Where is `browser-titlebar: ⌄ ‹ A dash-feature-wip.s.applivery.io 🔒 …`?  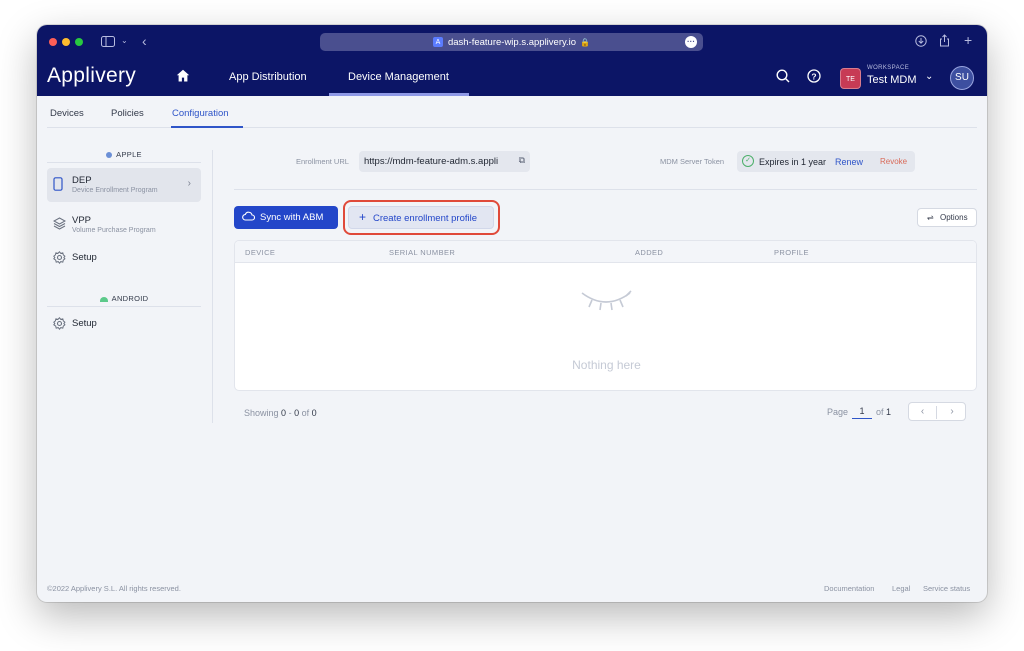
browser-titlebar: ⌄ ‹ A dash-feature-wip.s.applivery.io 🔒 … is located at coordinates (512, 42).